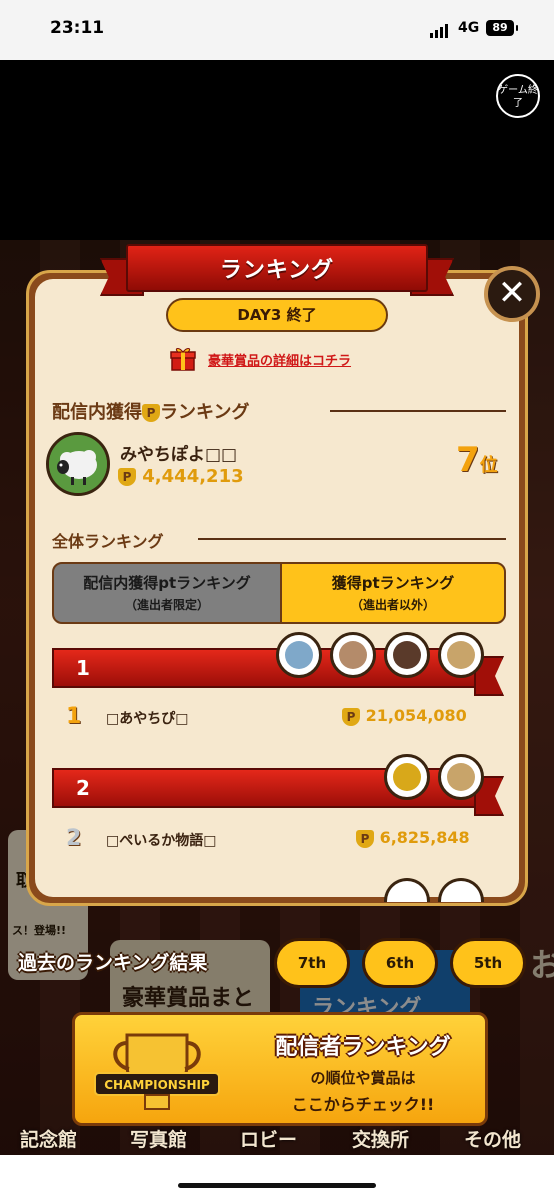  Describe the element at coordinates (183, 359) in the screenshot. I see `gift-icon` at that location.